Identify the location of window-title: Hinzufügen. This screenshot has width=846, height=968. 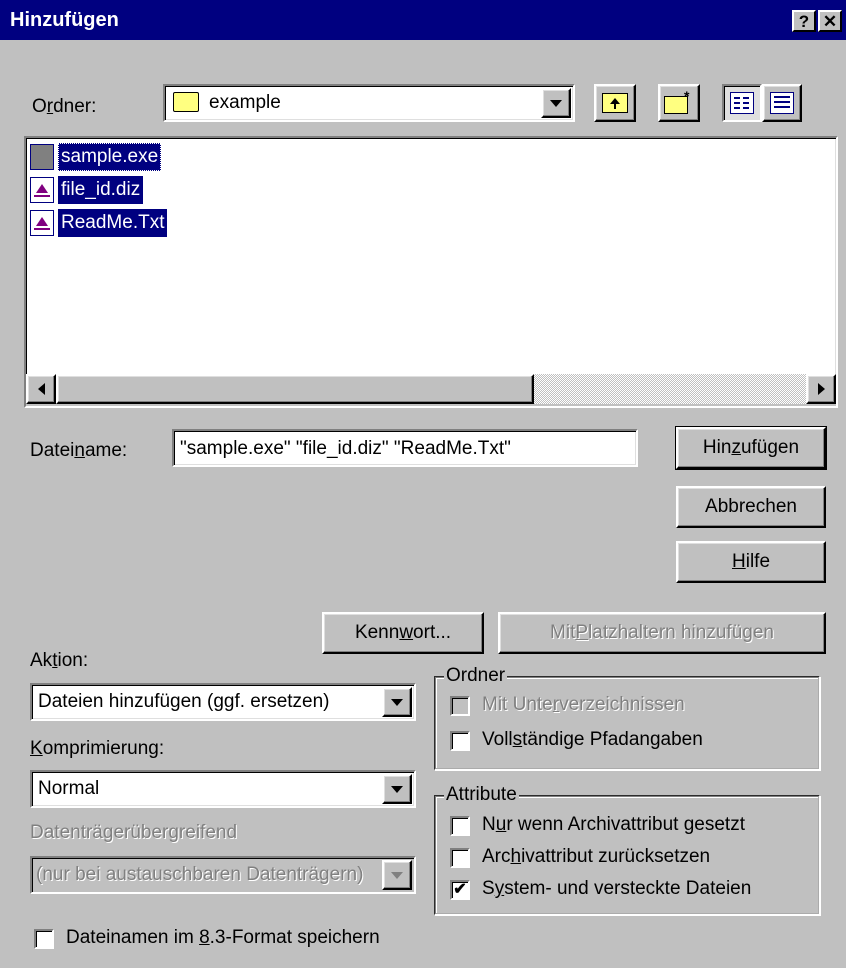
(64, 20).